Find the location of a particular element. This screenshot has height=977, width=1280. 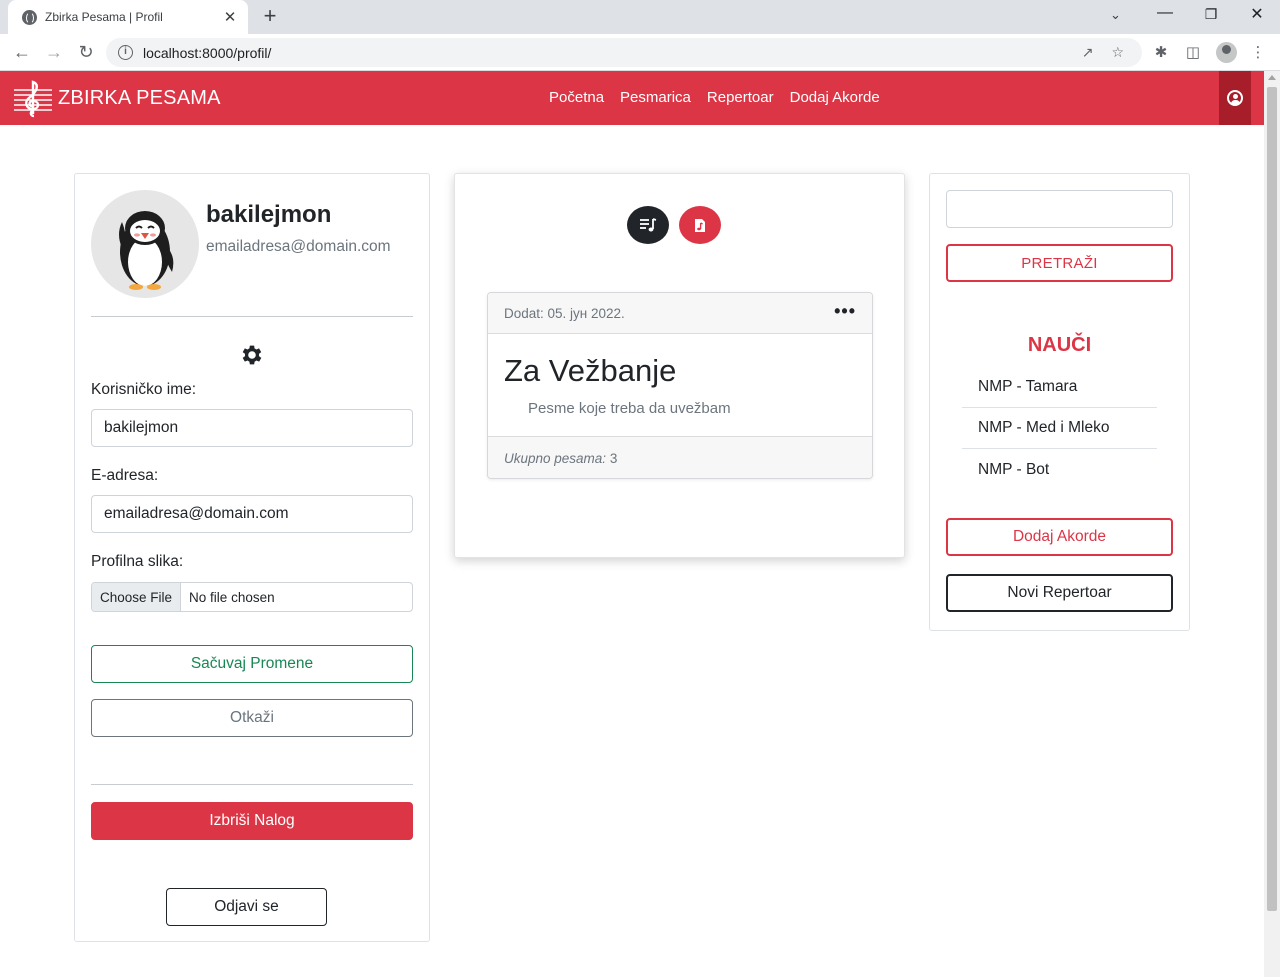

repertoire-card-header: Dodat: 05. јун 2022. ••• is located at coordinates (680, 313).